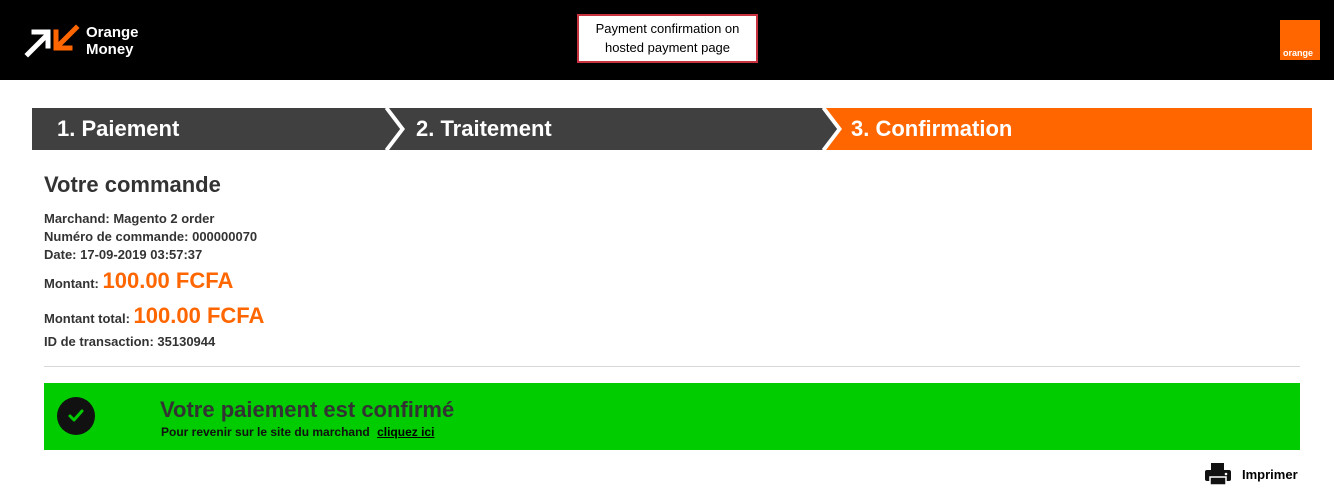 Image resolution: width=1334 pixels, height=499 pixels. I want to click on step-traitement: 2. Traitement, so click(484, 128).